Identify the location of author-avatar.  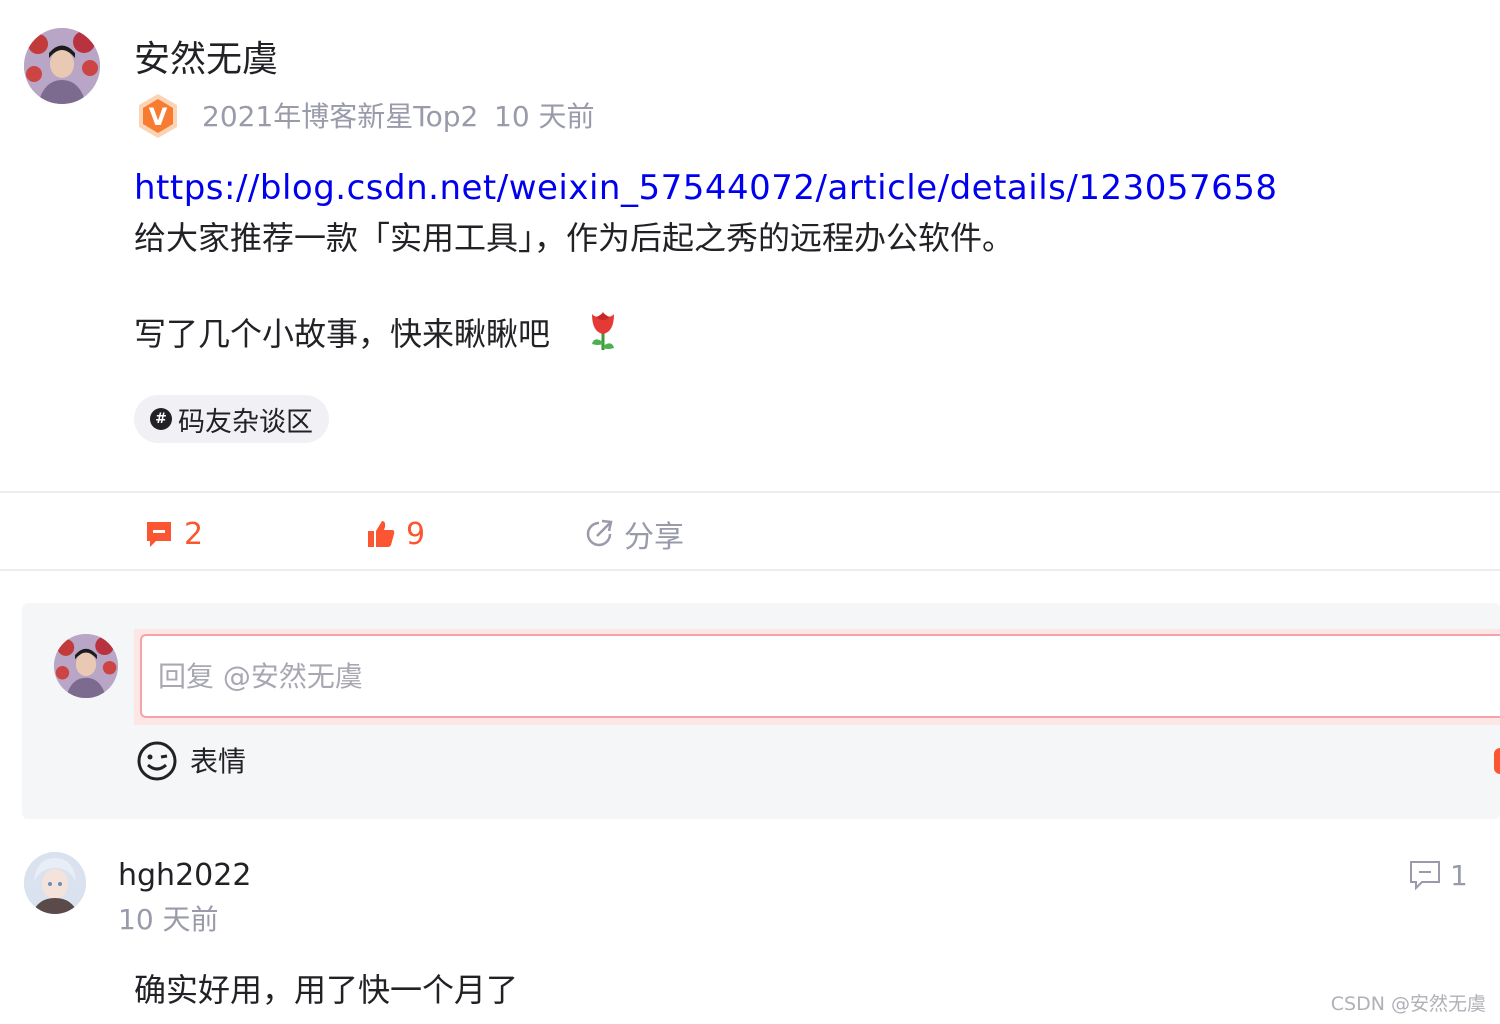
(62, 66).